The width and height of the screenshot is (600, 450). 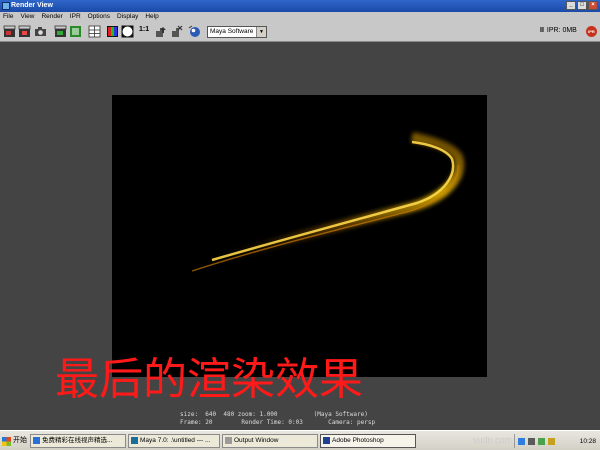 I want to click on output-window-icon, so click(x=228, y=440).